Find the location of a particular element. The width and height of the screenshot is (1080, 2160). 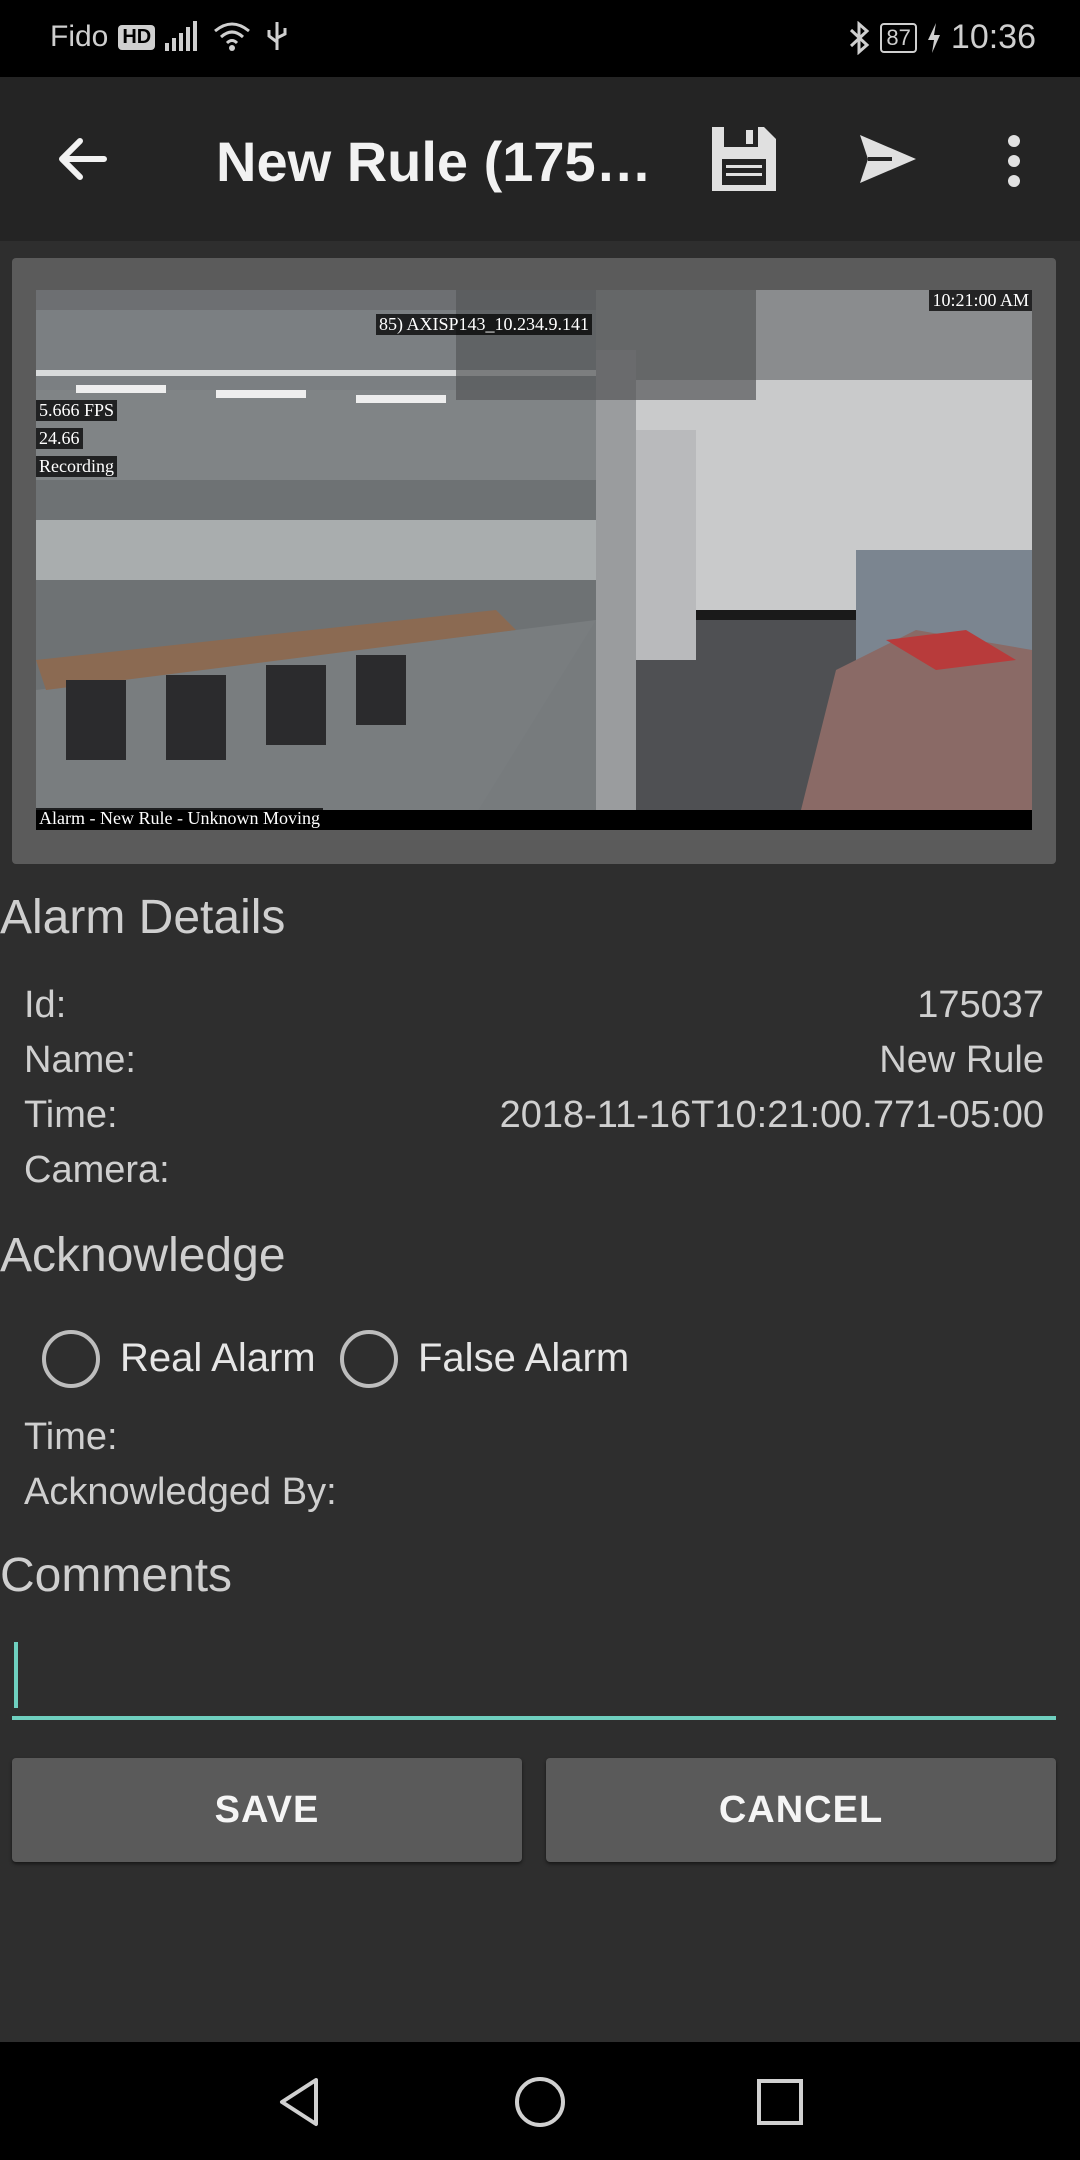

recording-overlay: Recording is located at coordinates (76, 466).